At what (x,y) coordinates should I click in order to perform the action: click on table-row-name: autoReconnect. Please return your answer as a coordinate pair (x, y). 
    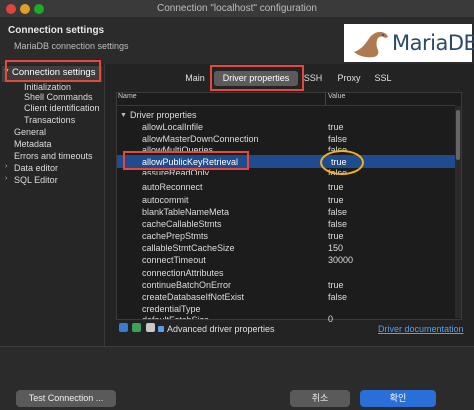
    Looking at the image, I should click on (172, 187).